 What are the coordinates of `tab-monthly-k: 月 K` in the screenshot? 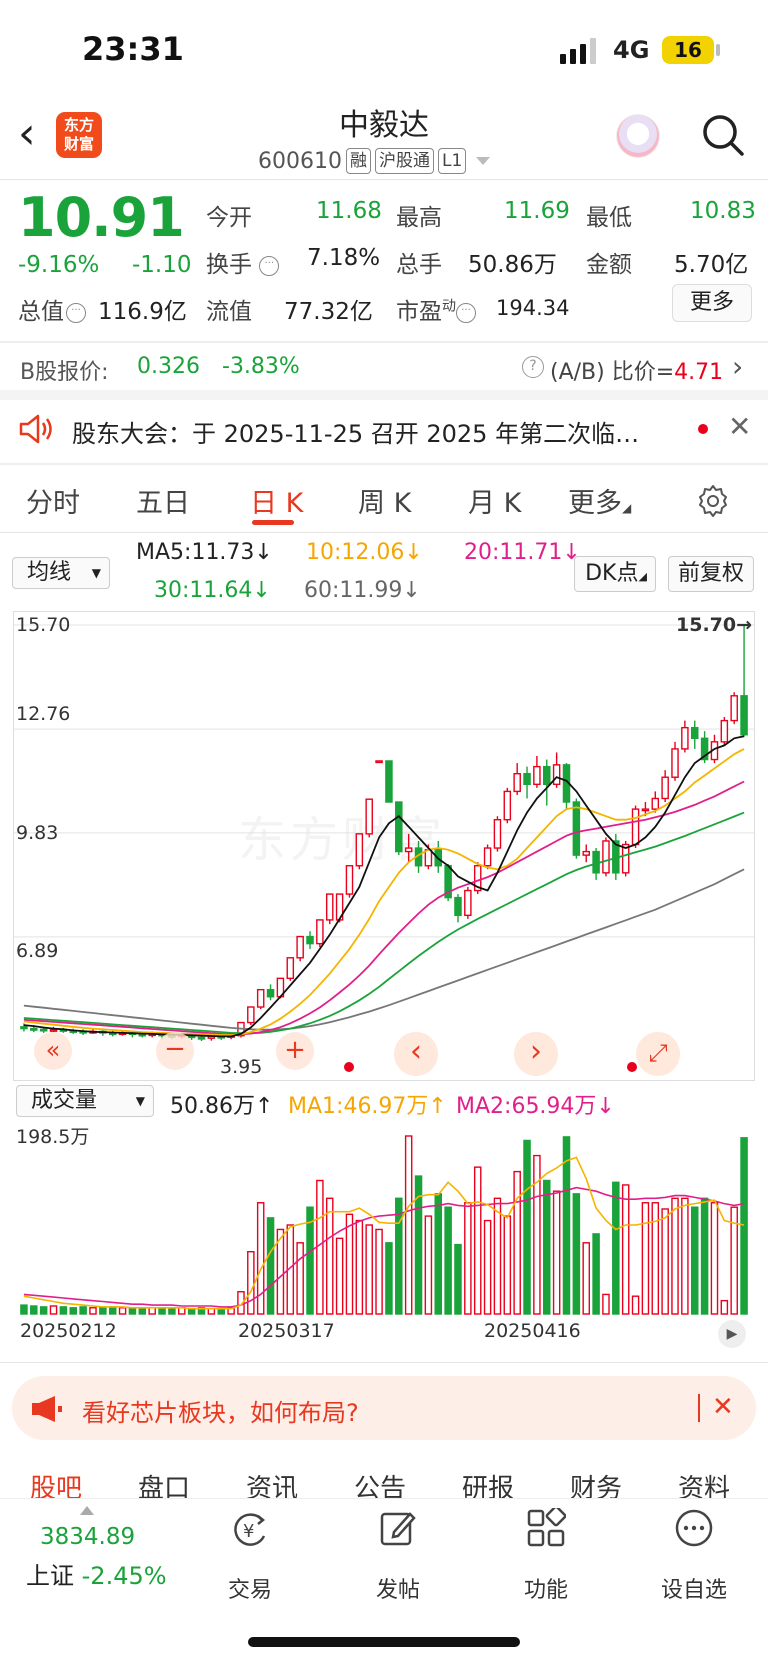 It's located at (494, 500).